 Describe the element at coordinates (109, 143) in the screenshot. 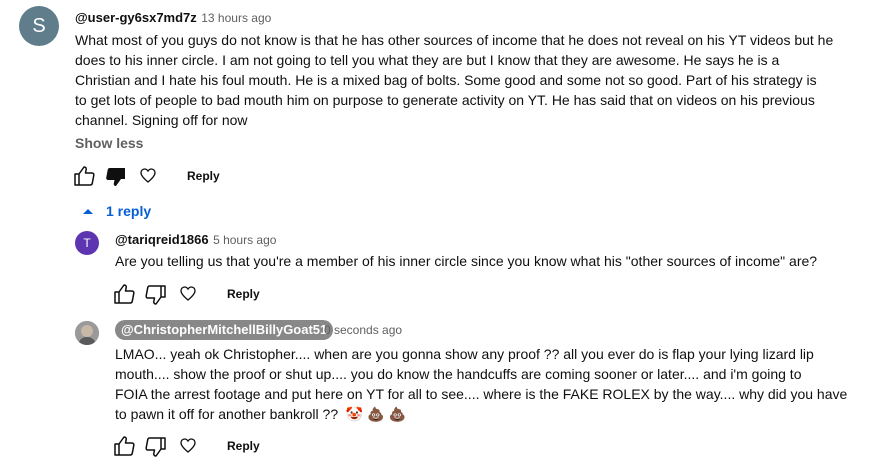

I see `show-less-button: Show less` at that location.